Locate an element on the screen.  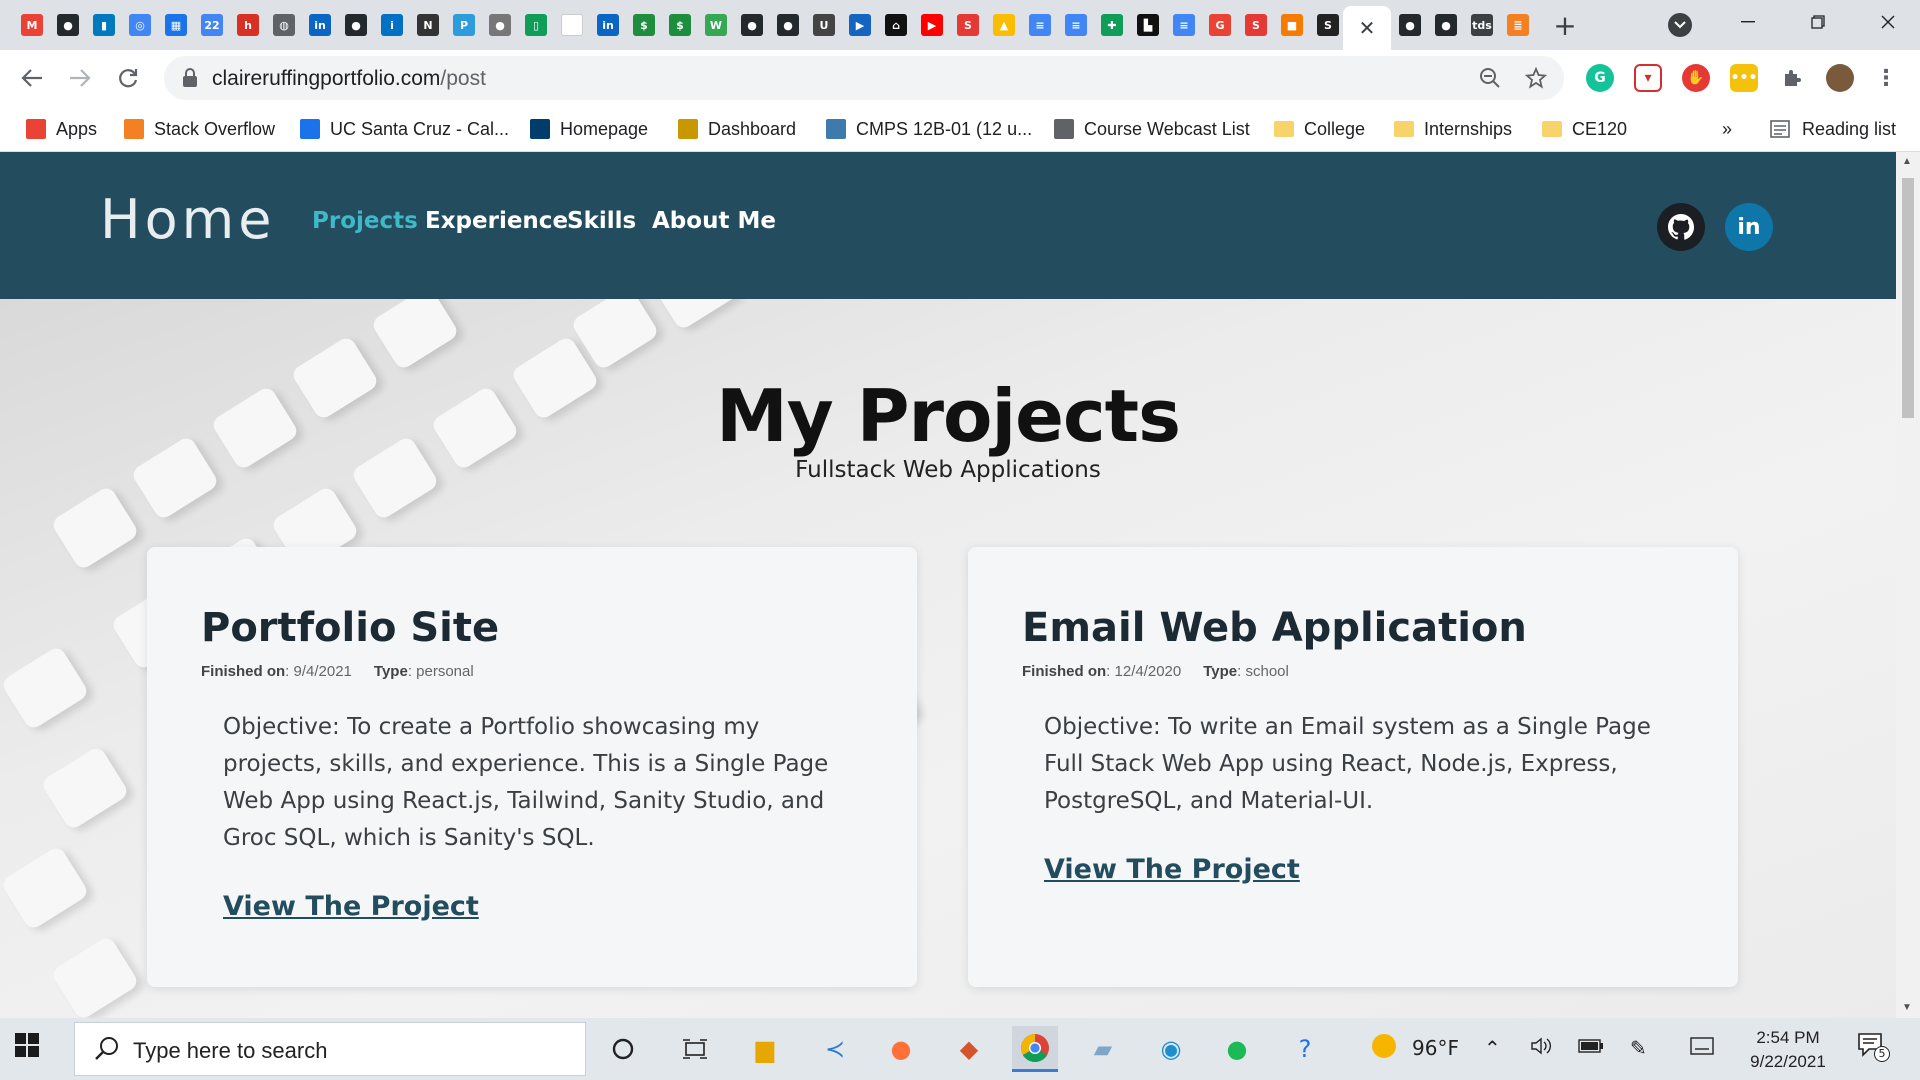
system-clock: 2:54 PM 9/22/2021 is located at coordinates (1788, 1050).